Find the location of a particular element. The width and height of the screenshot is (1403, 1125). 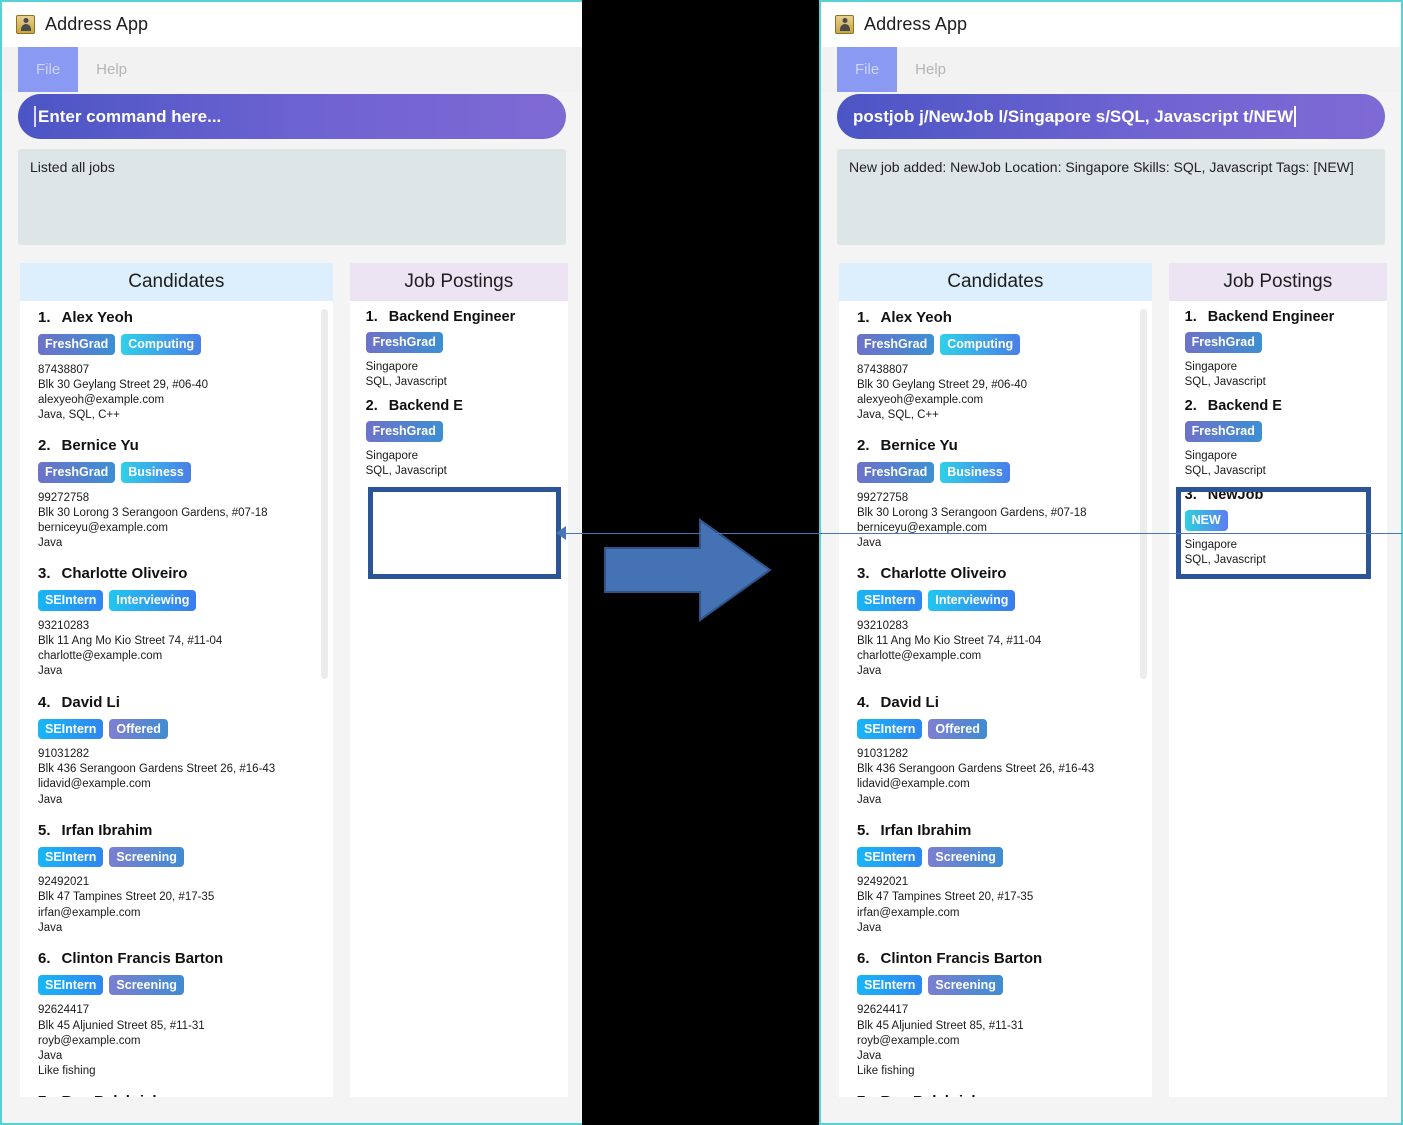

candidate-index: 5. is located at coordinates (863, 830).